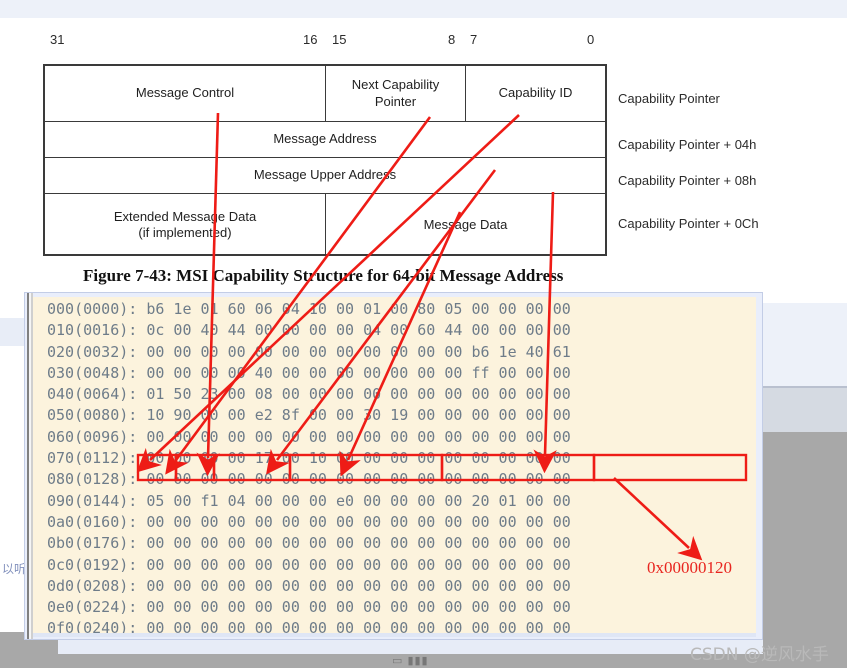 The height and width of the screenshot is (668, 847). I want to click on field-next-capability-pointer-line1: Next Capability Pointer, so click(395, 93).